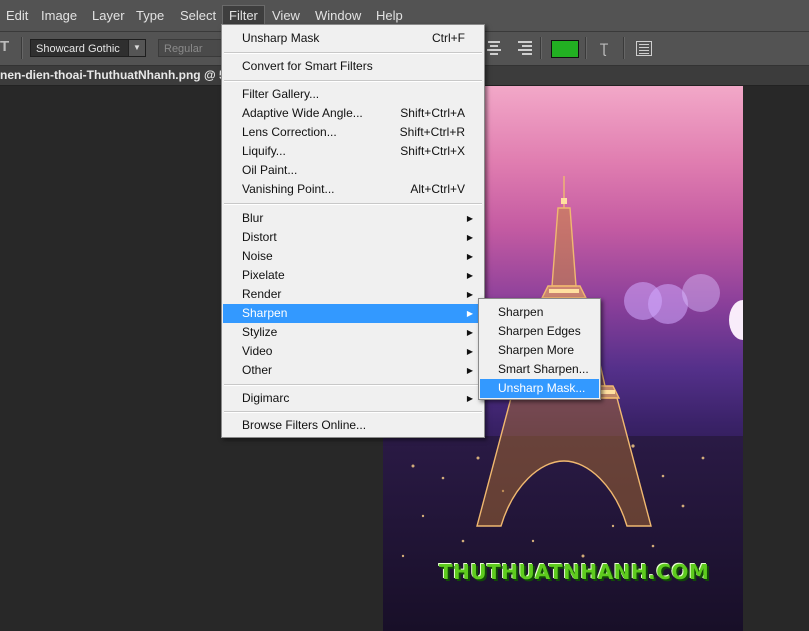 The image size is (809, 631). Describe the element at coordinates (353, 237) in the screenshot. I see `menu-item-distort: Distort ▶` at that location.